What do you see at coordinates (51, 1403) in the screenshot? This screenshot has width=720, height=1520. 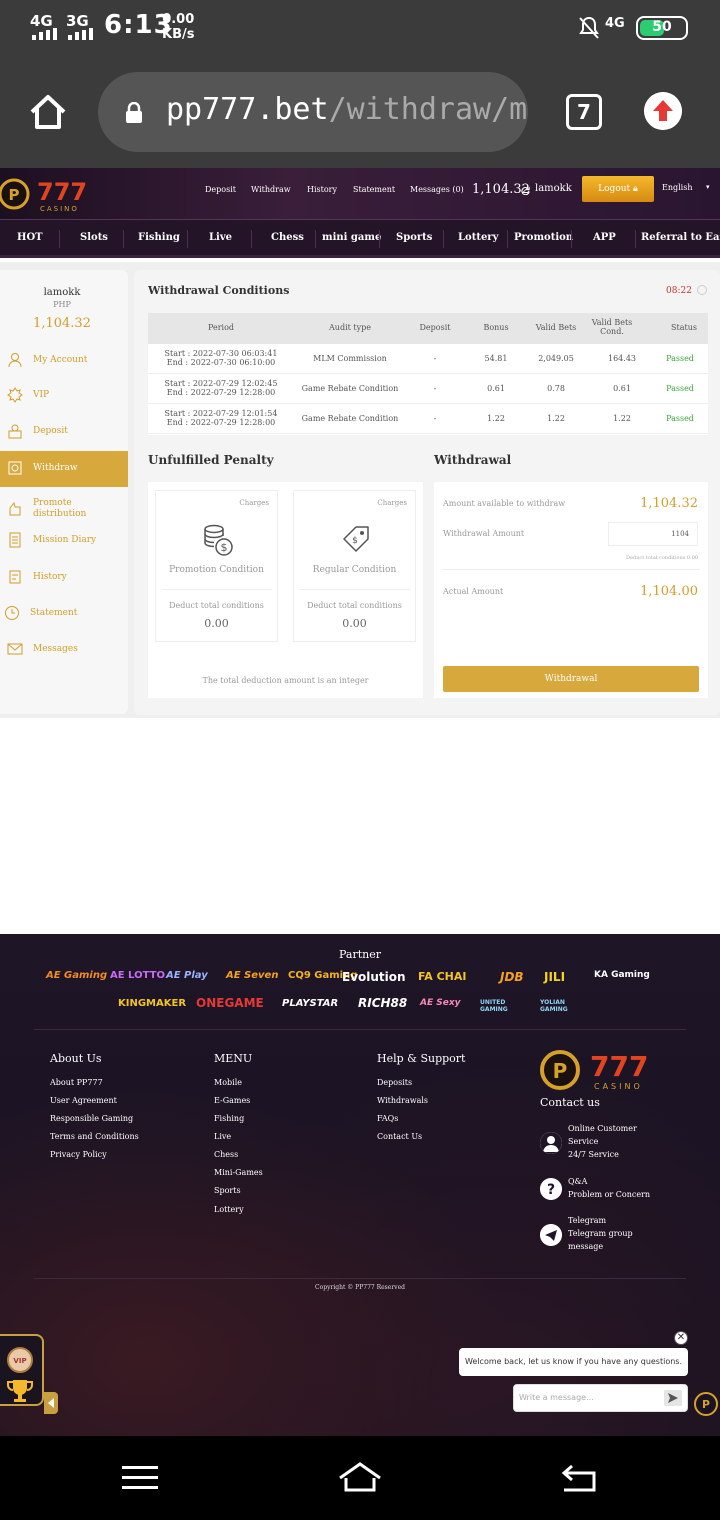 I see `collapse-handle` at bounding box center [51, 1403].